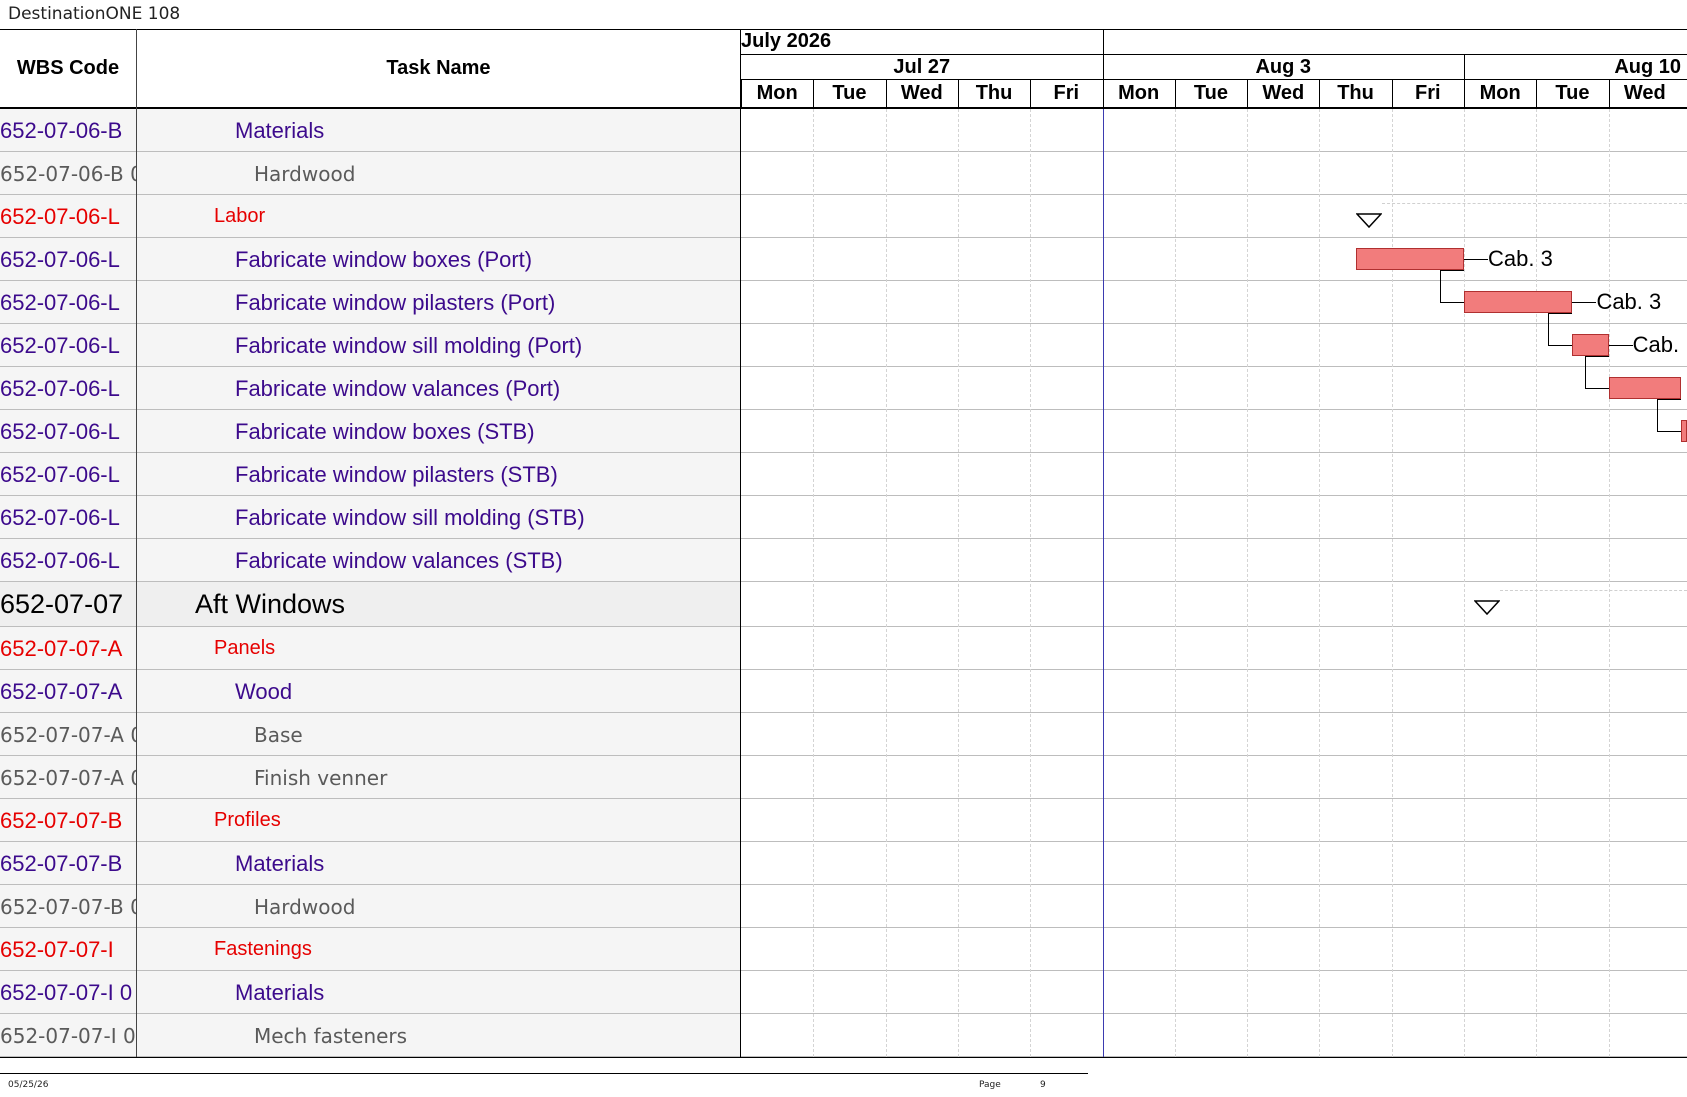 This screenshot has width=1687, height=1097. Describe the element at coordinates (786, 41) in the screenshot. I see `month-header: July 2026` at that location.